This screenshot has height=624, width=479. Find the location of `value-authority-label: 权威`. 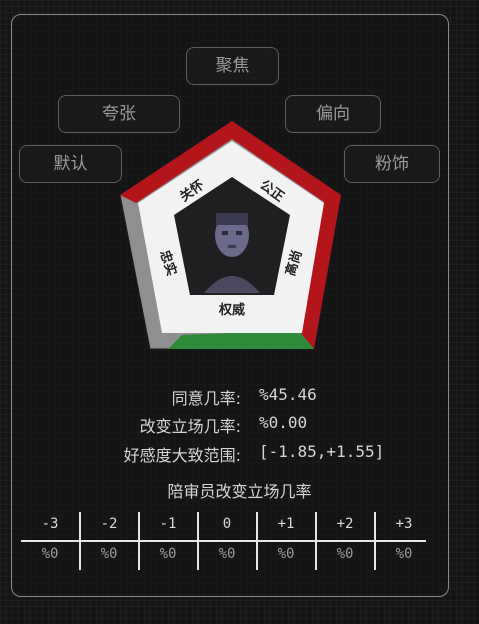

value-authority-label: 权威 is located at coordinates (231, 310).